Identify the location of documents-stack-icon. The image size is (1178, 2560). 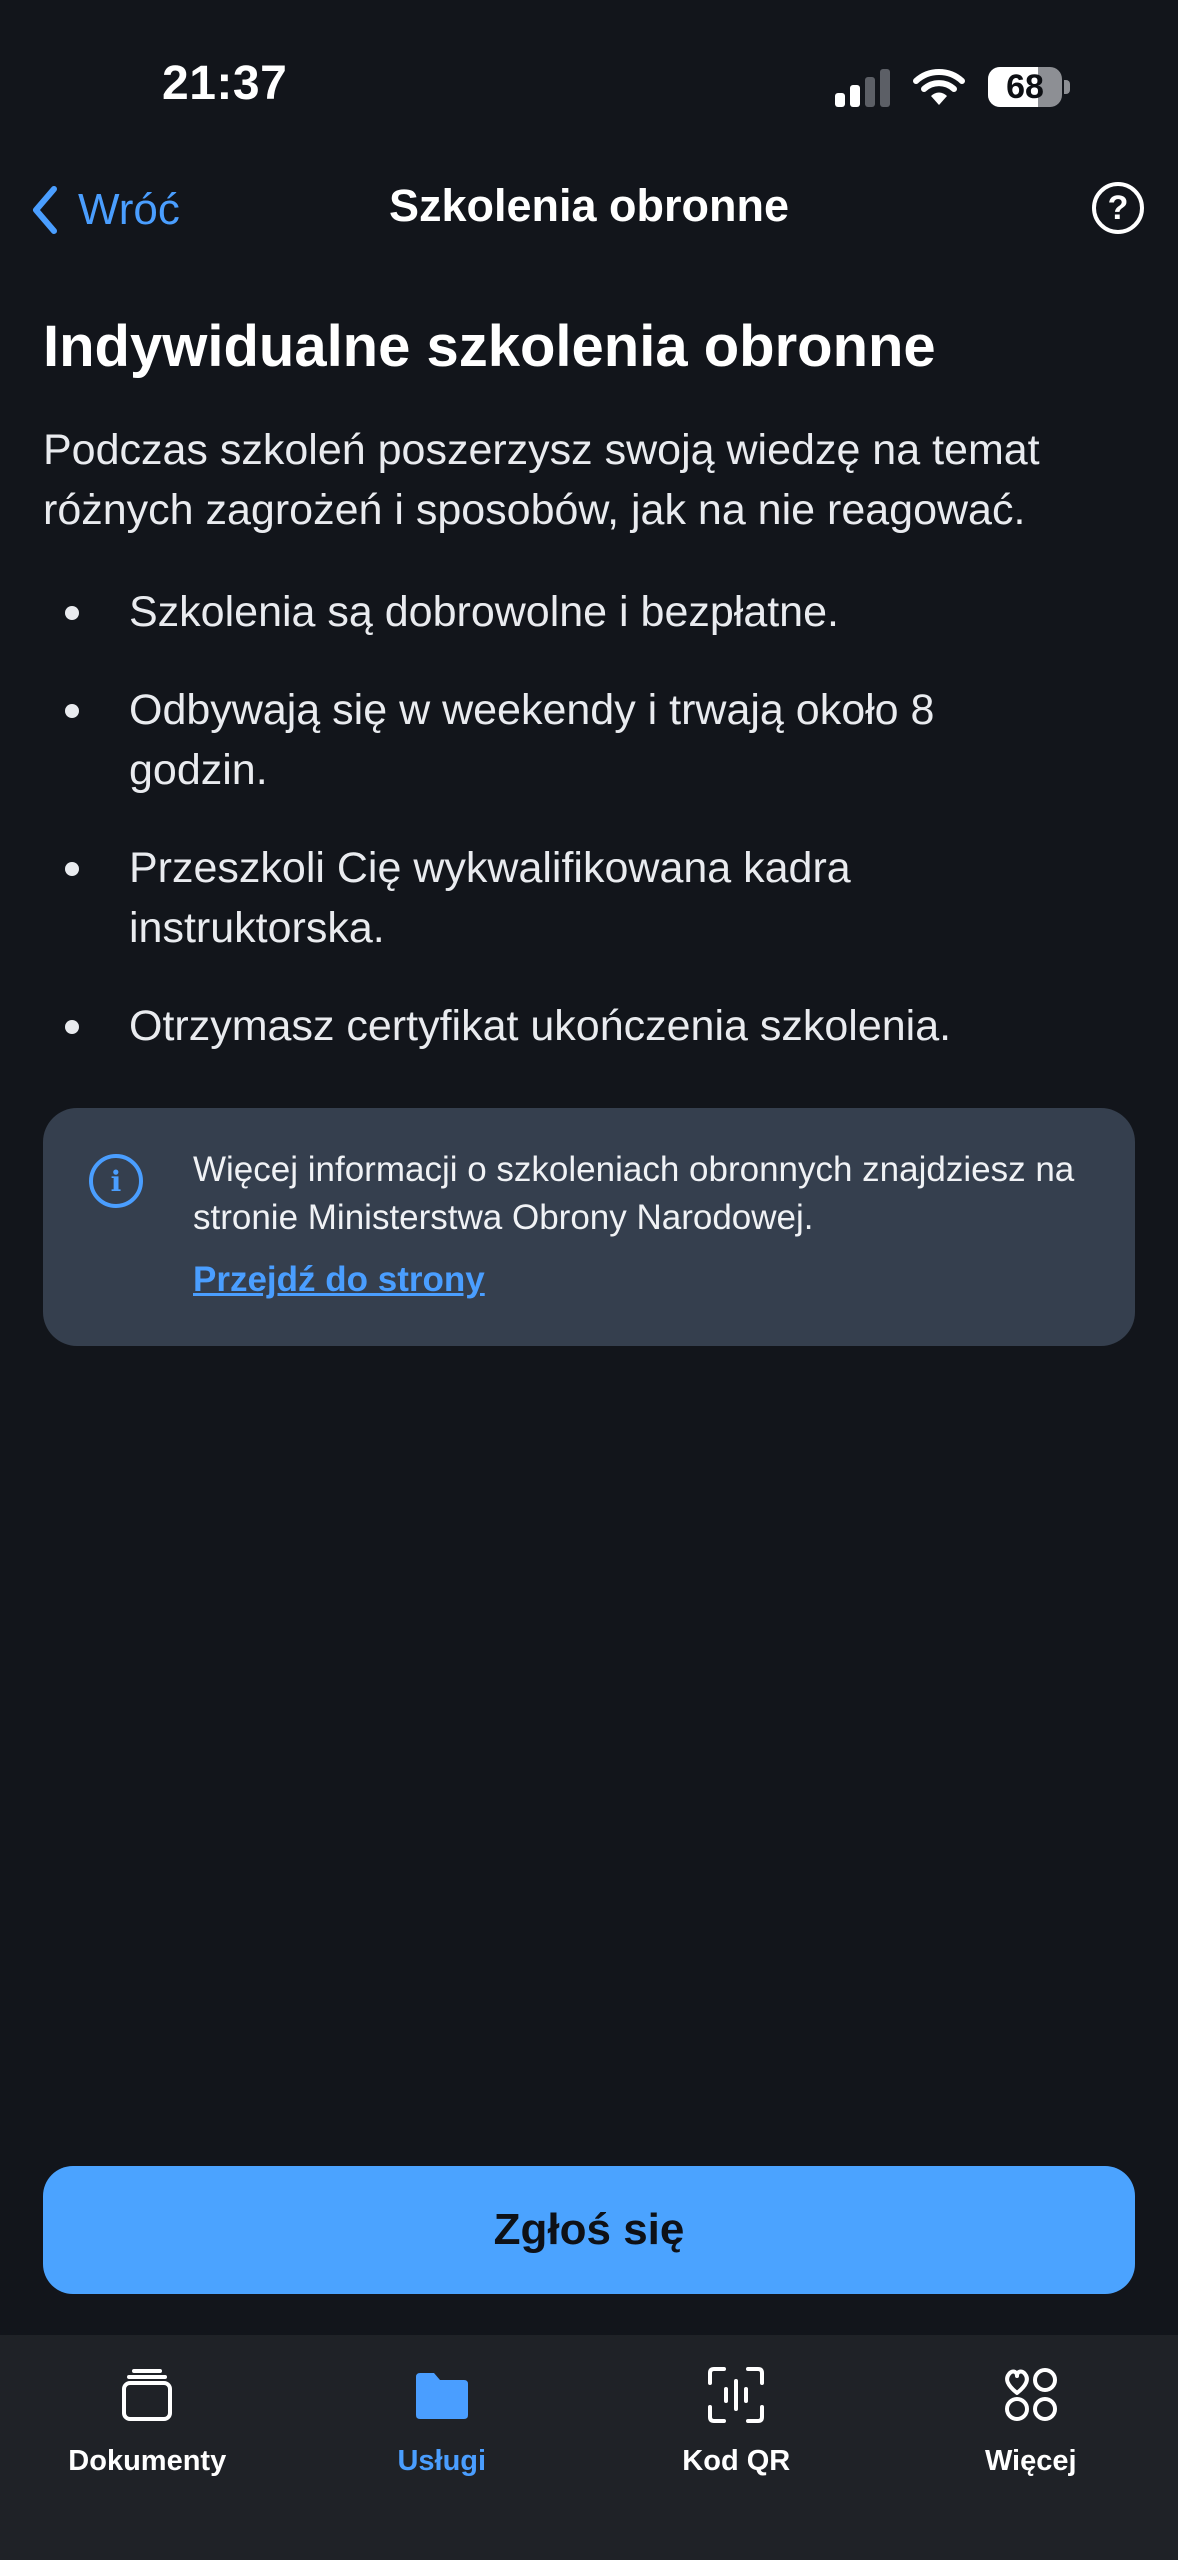
(147, 2395).